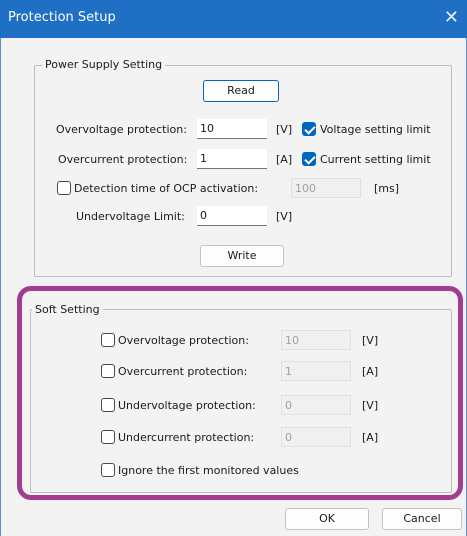 The image size is (467, 536). What do you see at coordinates (309, 129) in the screenshot?
I see `voltage-limit-checkbox` at bounding box center [309, 129].